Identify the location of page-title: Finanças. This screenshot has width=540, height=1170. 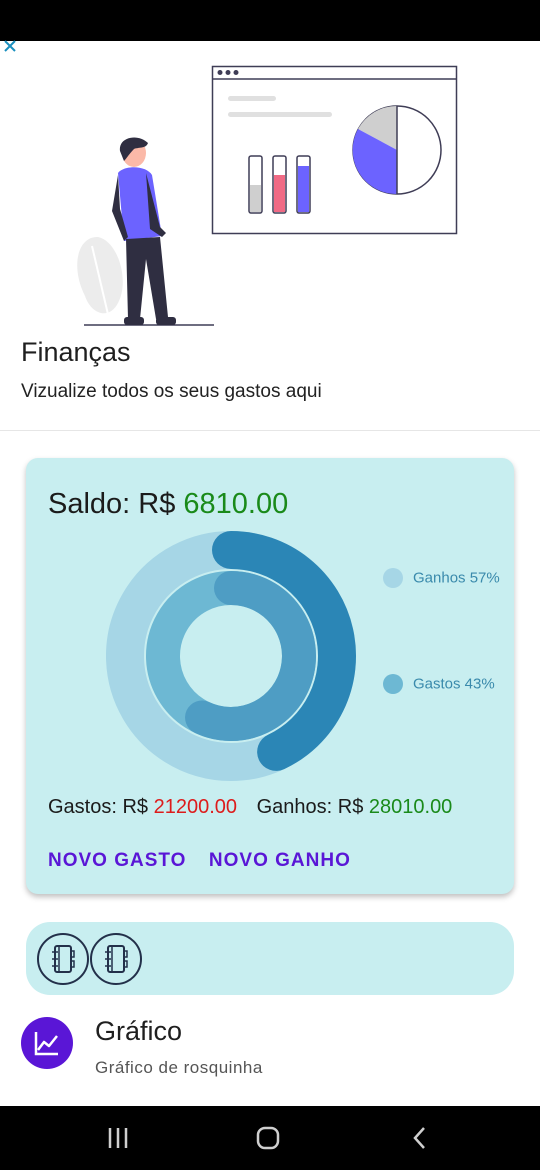
(76, 352).